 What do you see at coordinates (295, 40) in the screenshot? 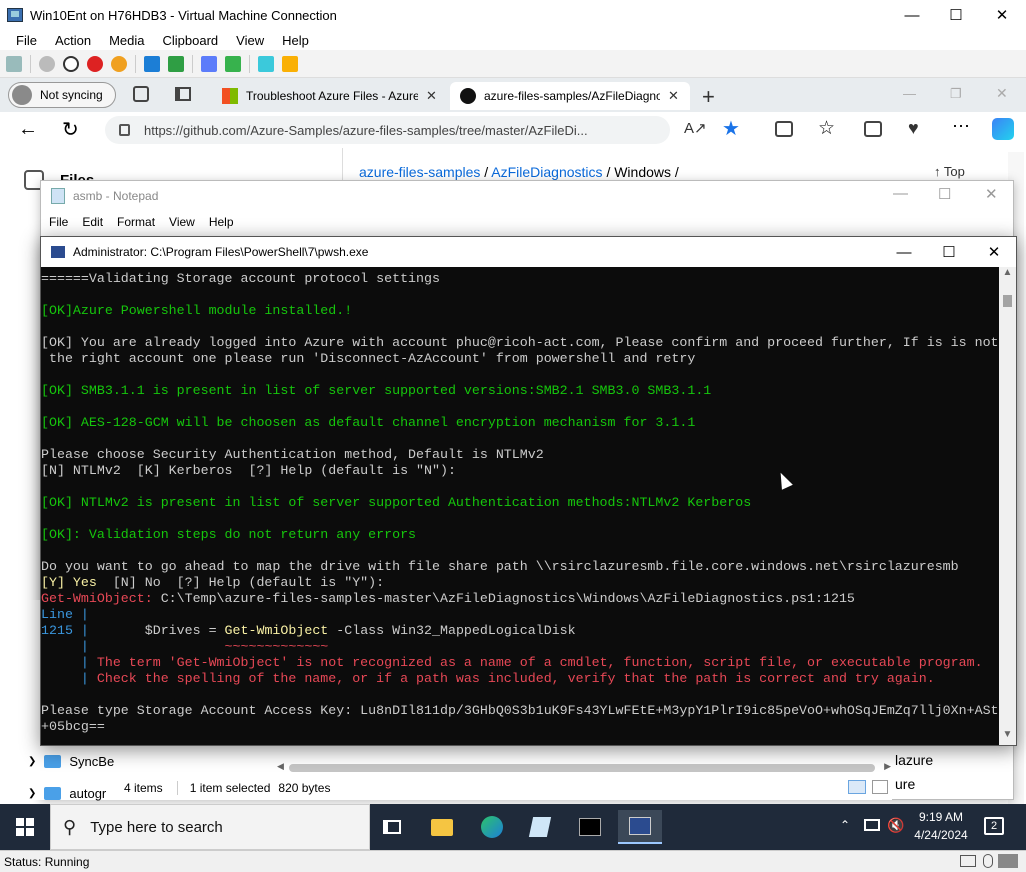
I see `vm-menu-help: Help` at bounding box center [295, 40].